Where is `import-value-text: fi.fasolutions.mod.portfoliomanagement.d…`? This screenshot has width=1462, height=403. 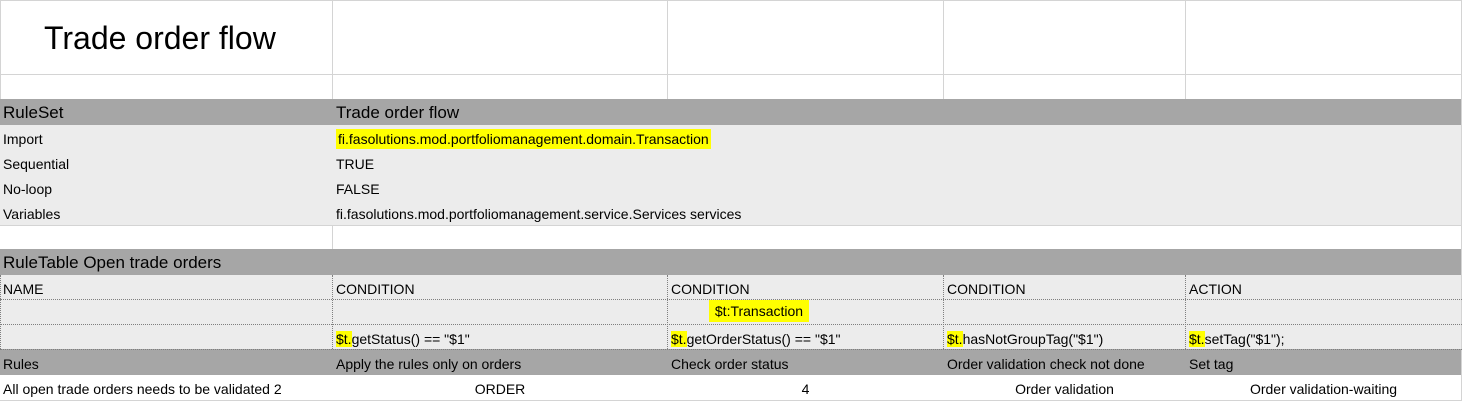
import-value-text: fi.fasolutions.mod.portfoliomanagement.d… is located at coordinates (523, 139).